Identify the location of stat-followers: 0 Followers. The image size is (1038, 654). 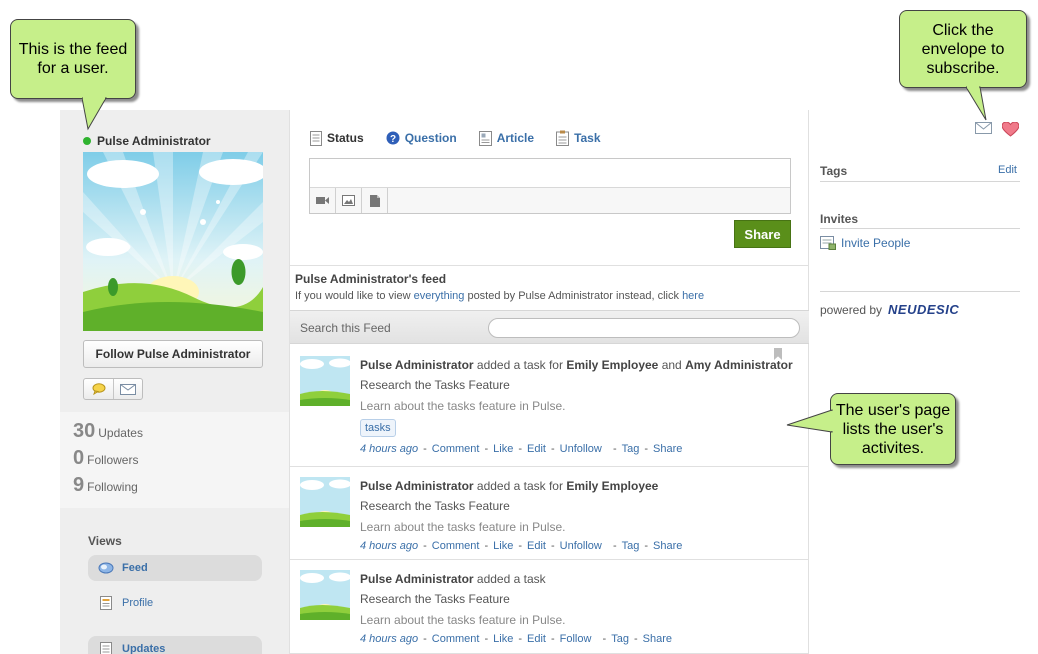
(181, 460).